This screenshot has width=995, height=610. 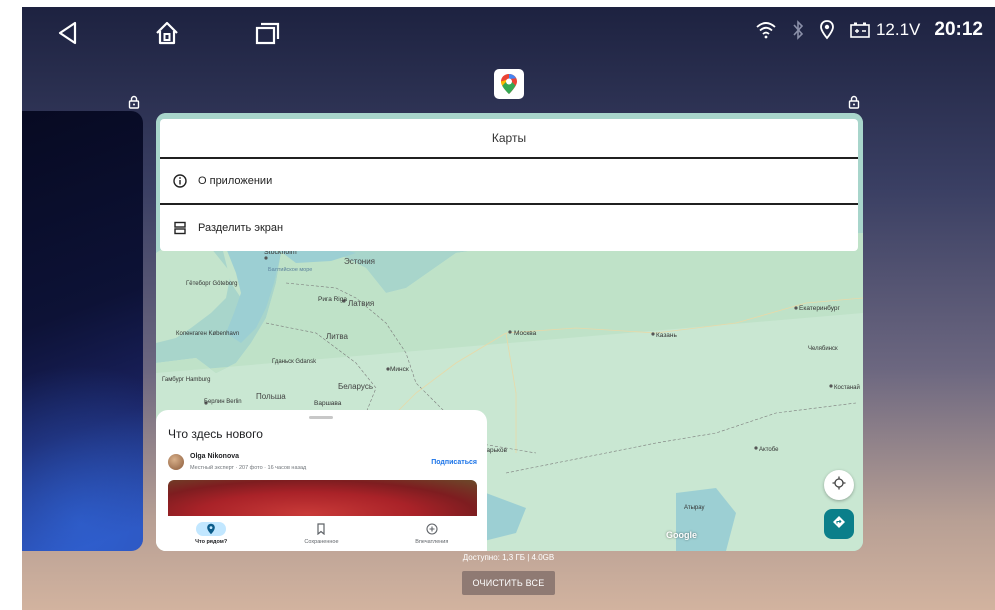 I want to click on bluetooth-icon, so click(x=798, y=30).